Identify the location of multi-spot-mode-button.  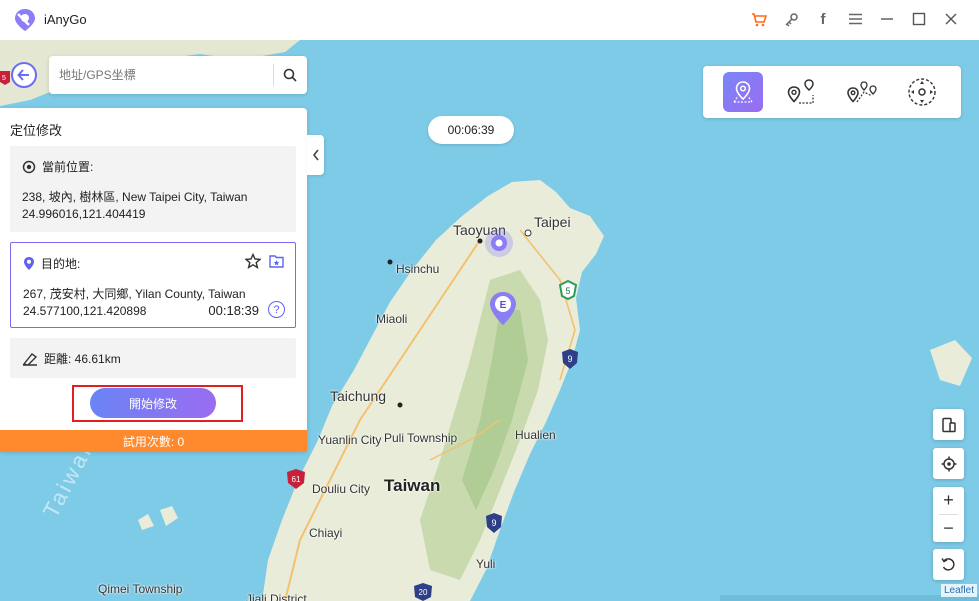
(862, 92).